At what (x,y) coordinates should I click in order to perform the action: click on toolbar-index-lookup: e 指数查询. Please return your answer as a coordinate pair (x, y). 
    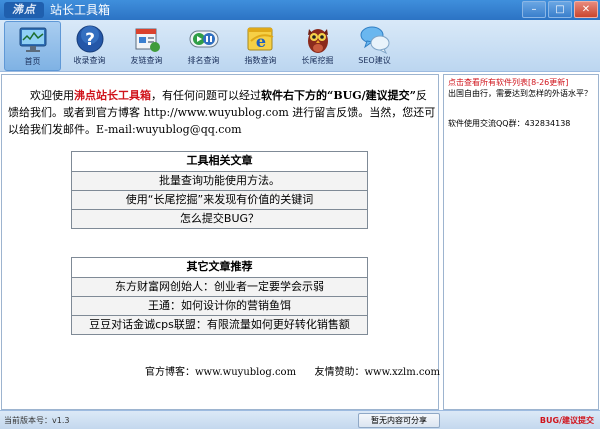
    Looking at the image, I should click on (260, 46).